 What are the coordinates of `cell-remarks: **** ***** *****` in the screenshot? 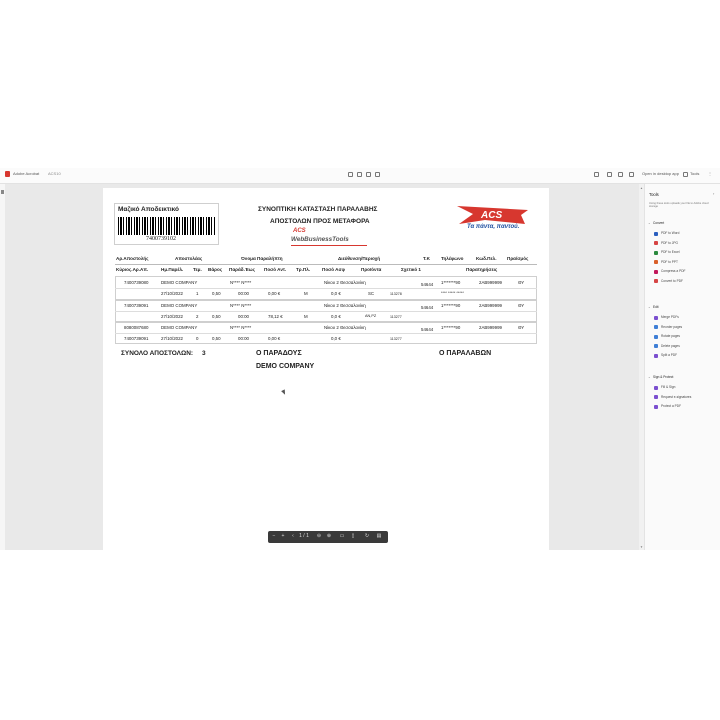 It's located at (452, 293).